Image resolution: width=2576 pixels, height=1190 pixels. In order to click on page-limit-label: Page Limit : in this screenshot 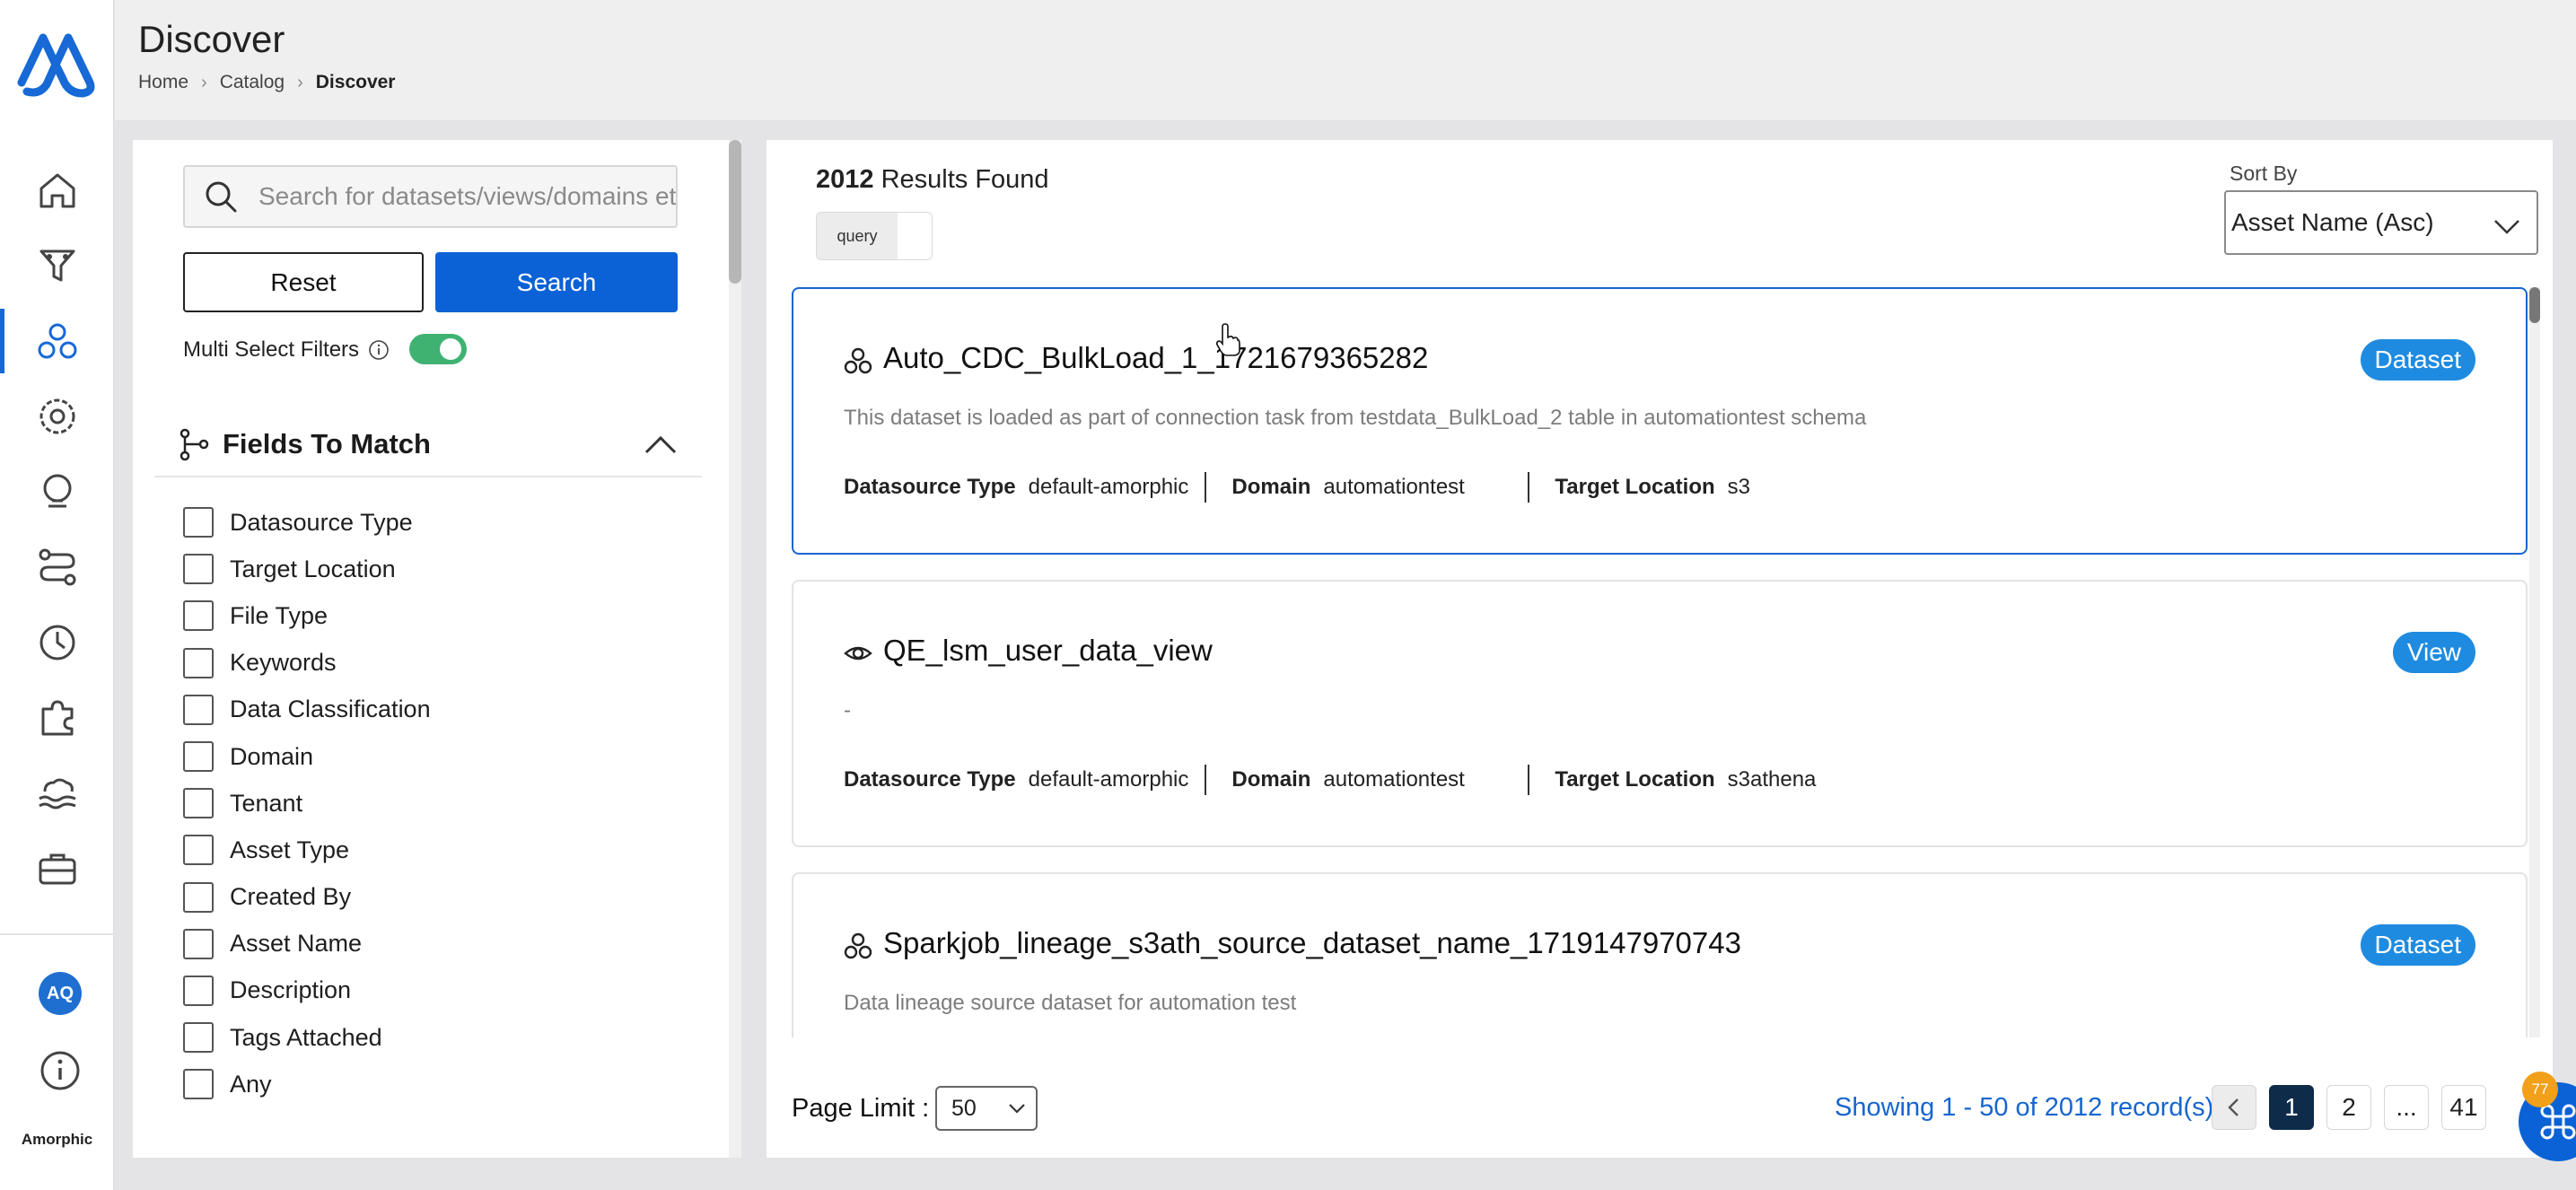, I will do `click(861, 1108)`.